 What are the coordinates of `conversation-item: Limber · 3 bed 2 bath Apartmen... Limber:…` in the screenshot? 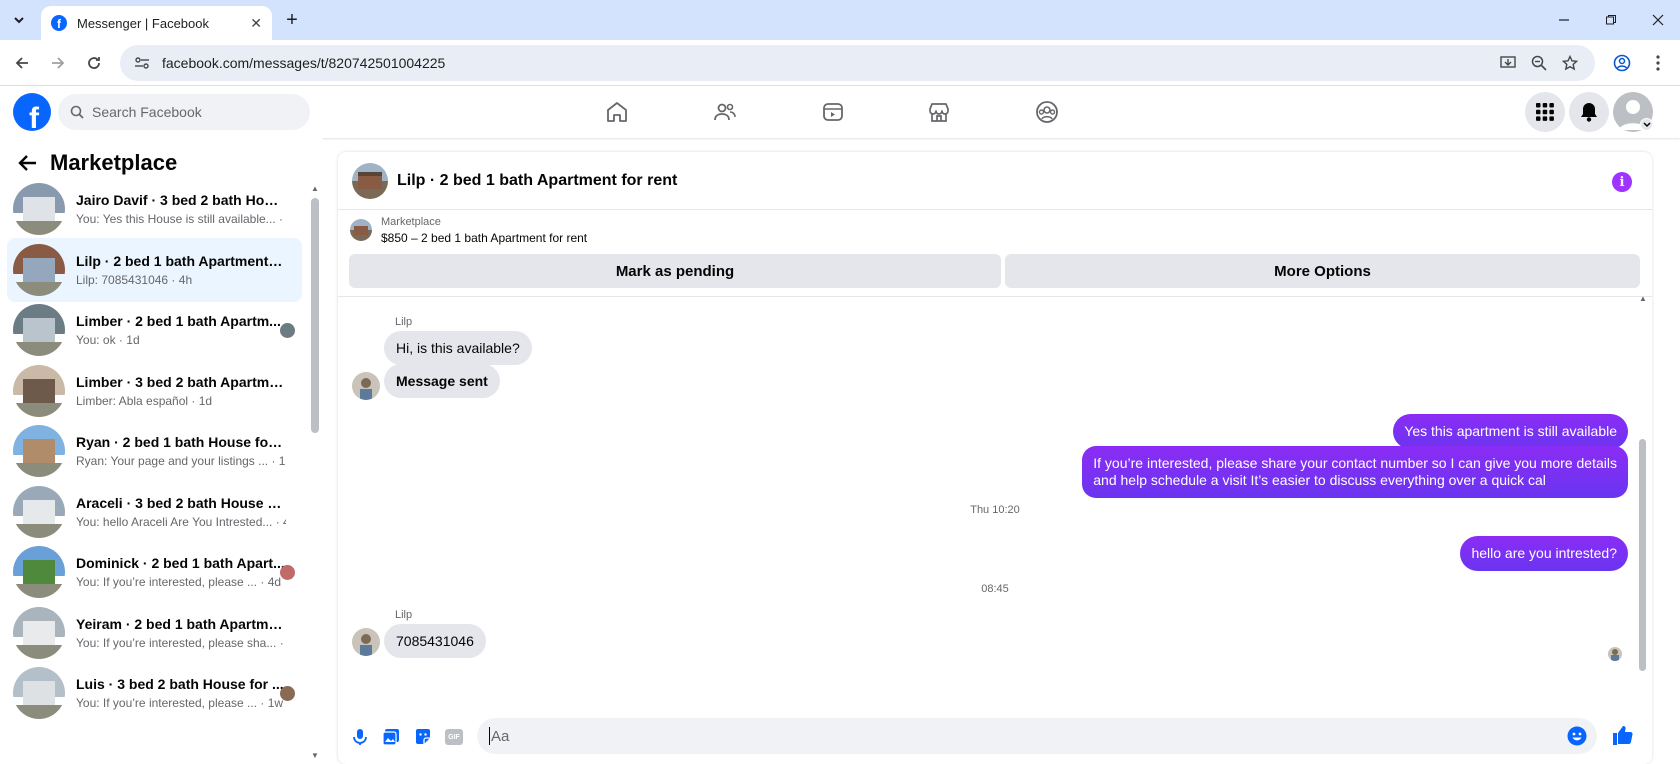 It's located at (154, 391).